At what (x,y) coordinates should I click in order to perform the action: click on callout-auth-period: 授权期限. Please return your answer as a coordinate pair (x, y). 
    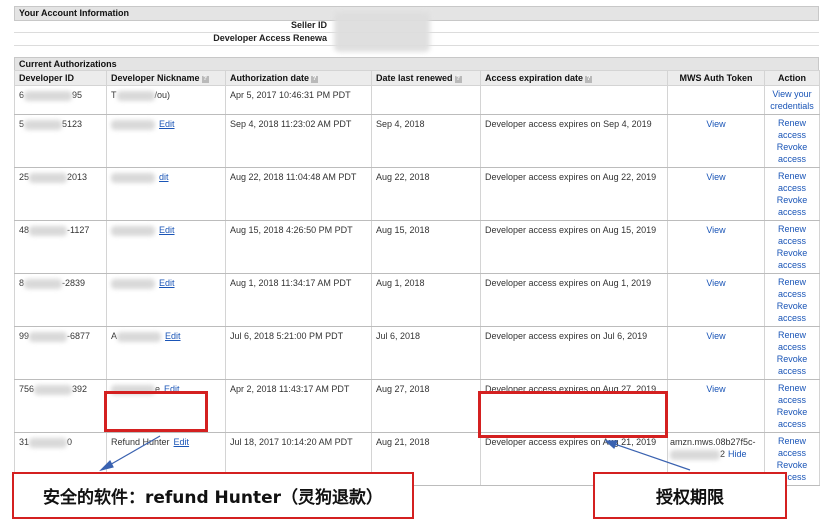
    Looking at the image, I should click on (690, 495).